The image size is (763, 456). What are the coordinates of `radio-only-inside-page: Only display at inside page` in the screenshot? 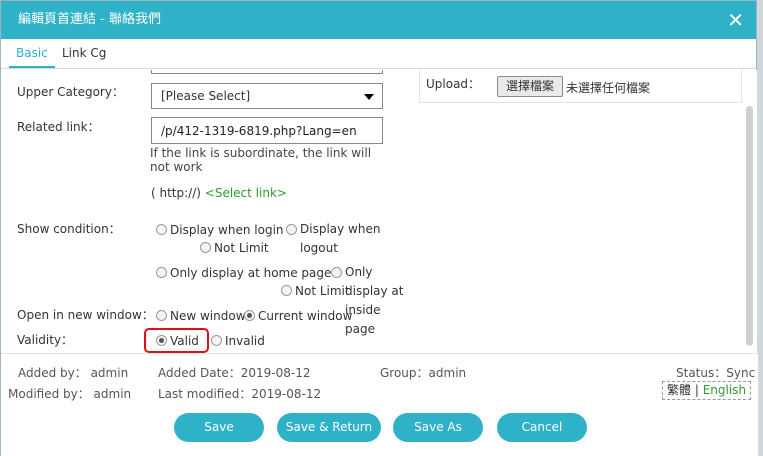 It's located at (368, 302).